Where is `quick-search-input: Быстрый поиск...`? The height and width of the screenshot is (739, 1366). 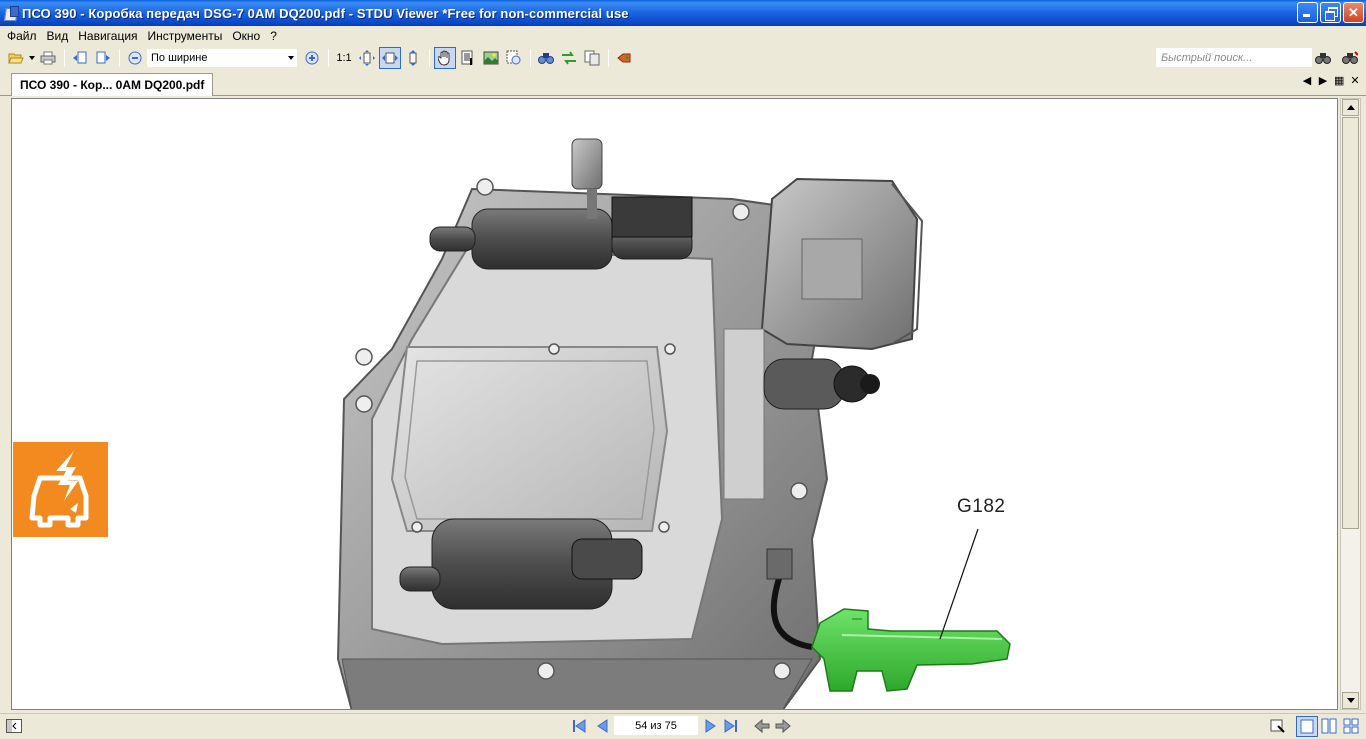 quick-search-input: Быстрый поиск... is located at coordinates (1234, 57).